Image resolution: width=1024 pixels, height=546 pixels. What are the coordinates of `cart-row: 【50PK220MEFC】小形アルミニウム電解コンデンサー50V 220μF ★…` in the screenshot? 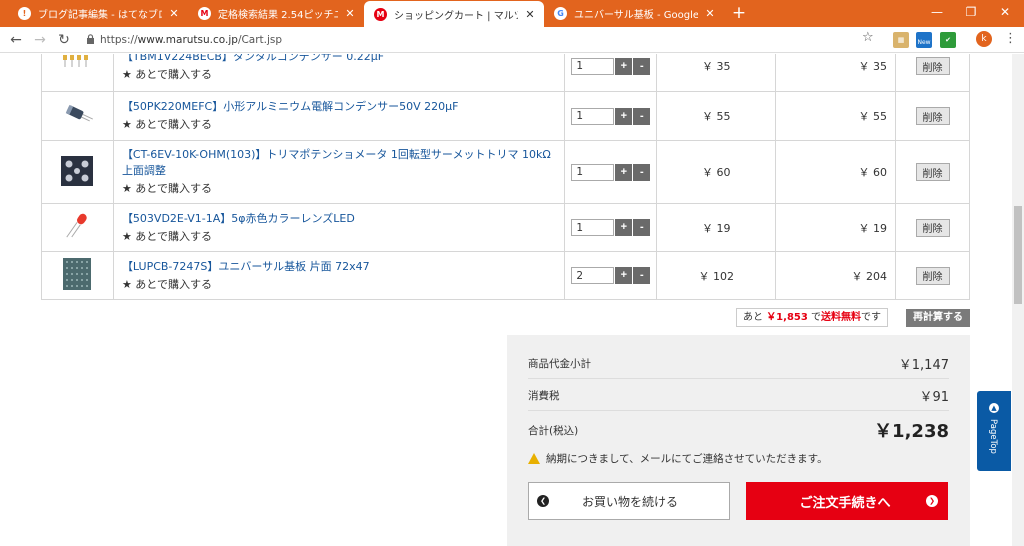 It's located at (505, 116).